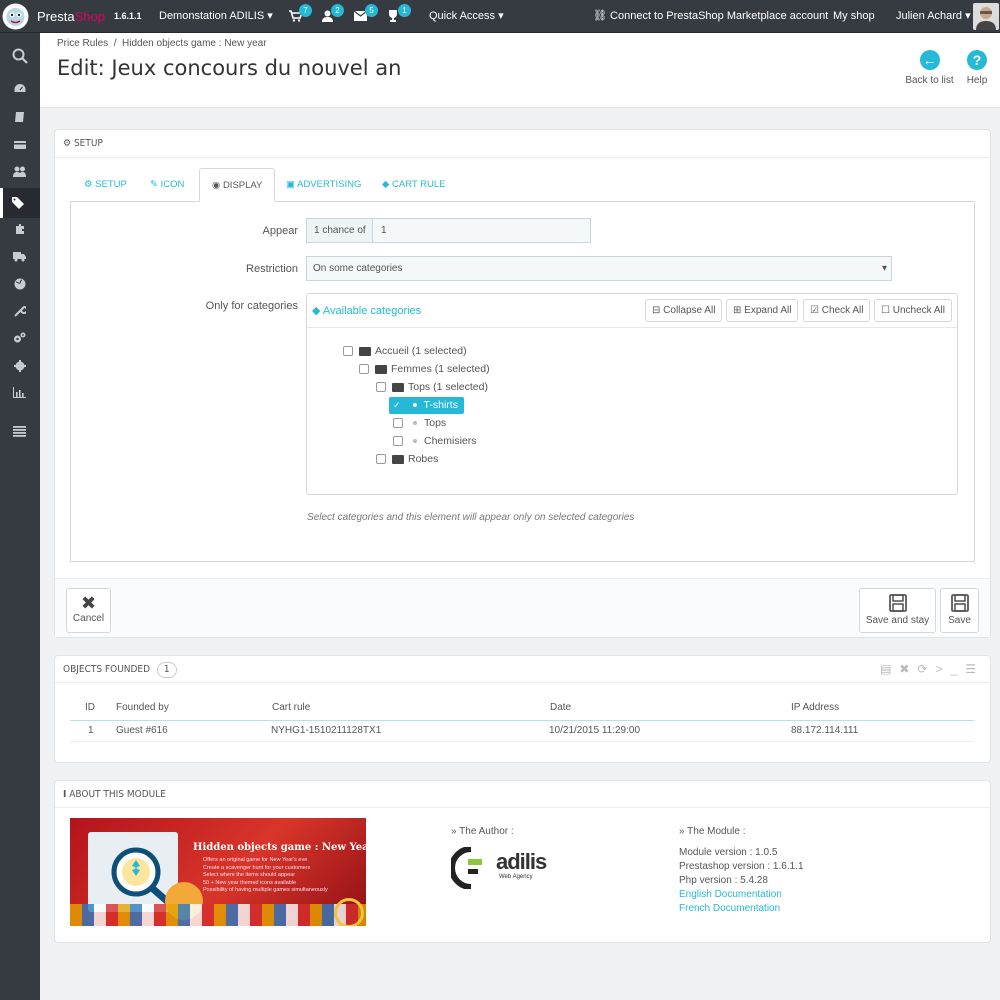 The height and width of the screenshot is (1000, 1000). Describe the element at coordinates (522, 669) in the screenshot. I see `panel-heading: OBJECTS FOUNDED 1` at that location.